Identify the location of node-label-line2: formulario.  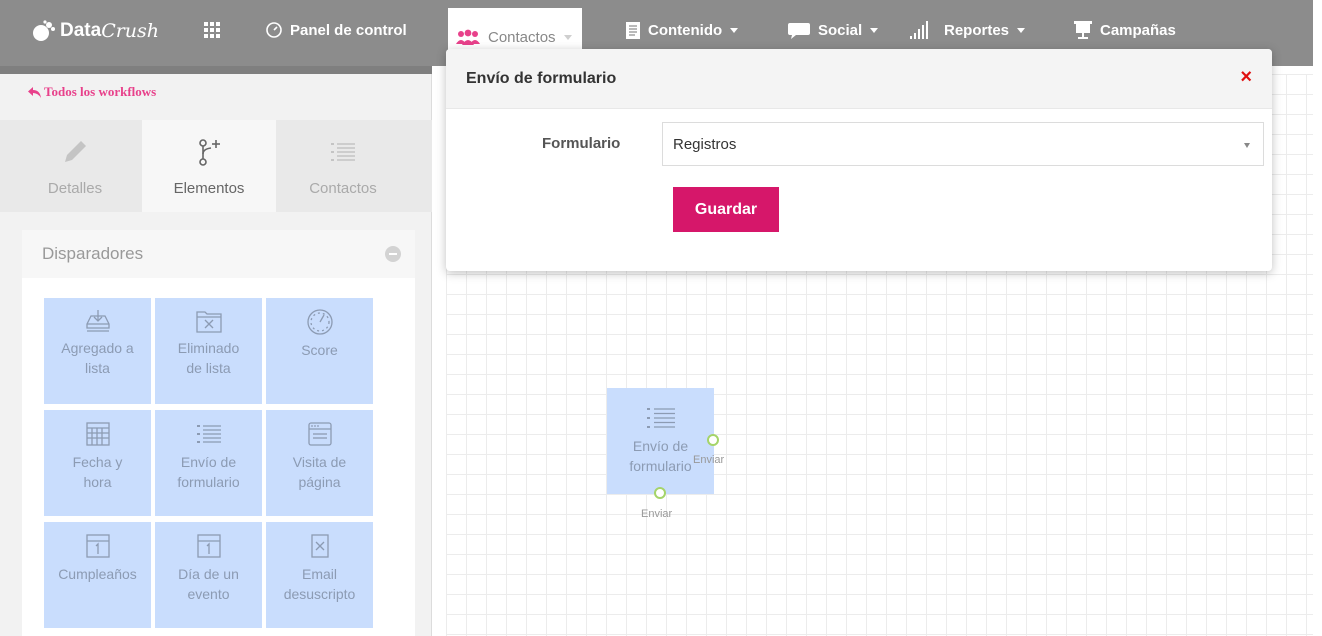
(660, 466).